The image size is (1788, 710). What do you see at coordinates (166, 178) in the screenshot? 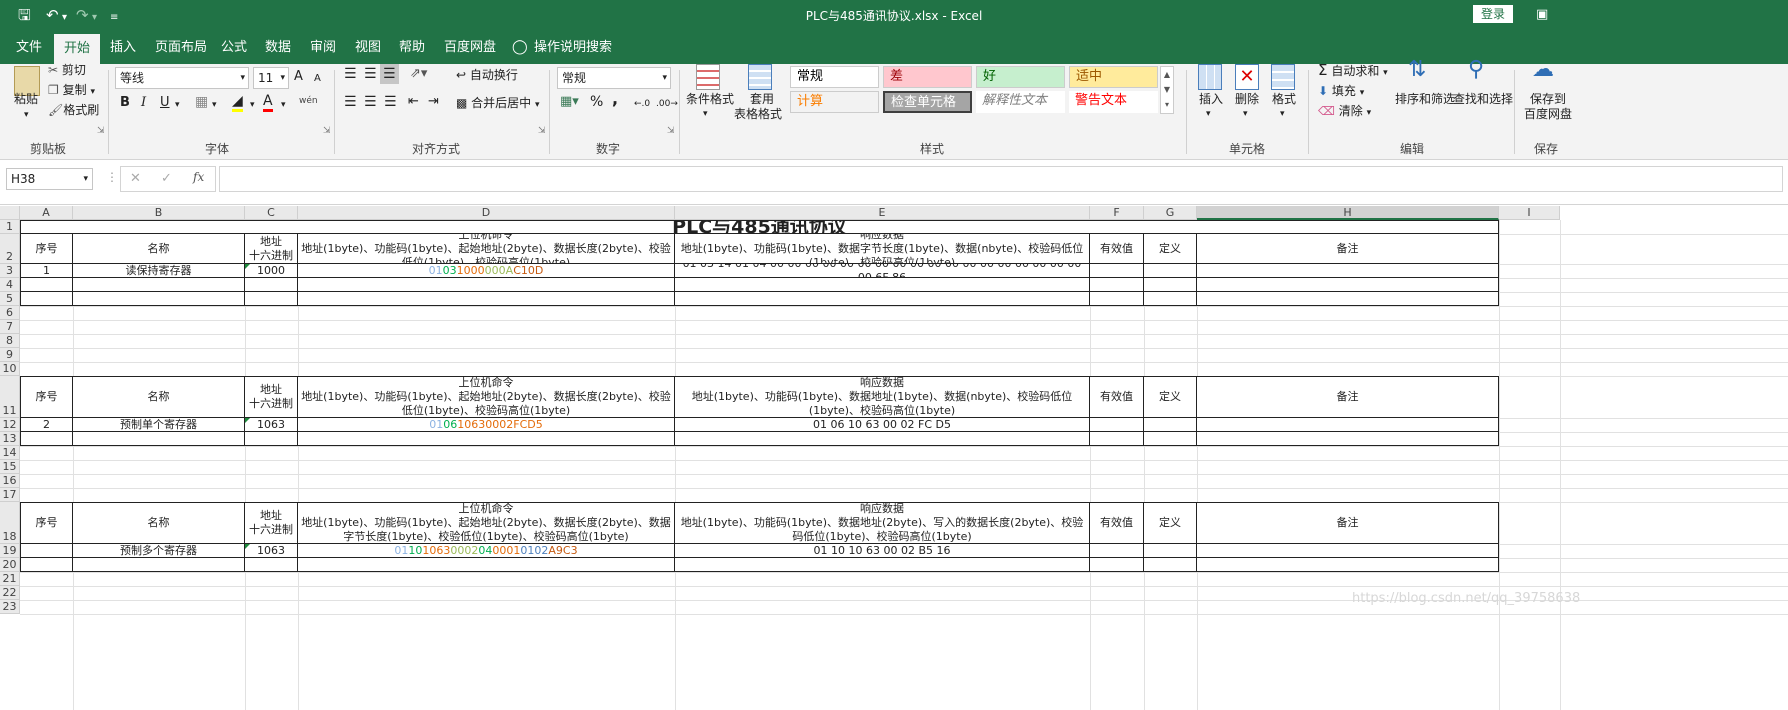
I see `enter-icon: ✓` at bounding box center [166, 178].